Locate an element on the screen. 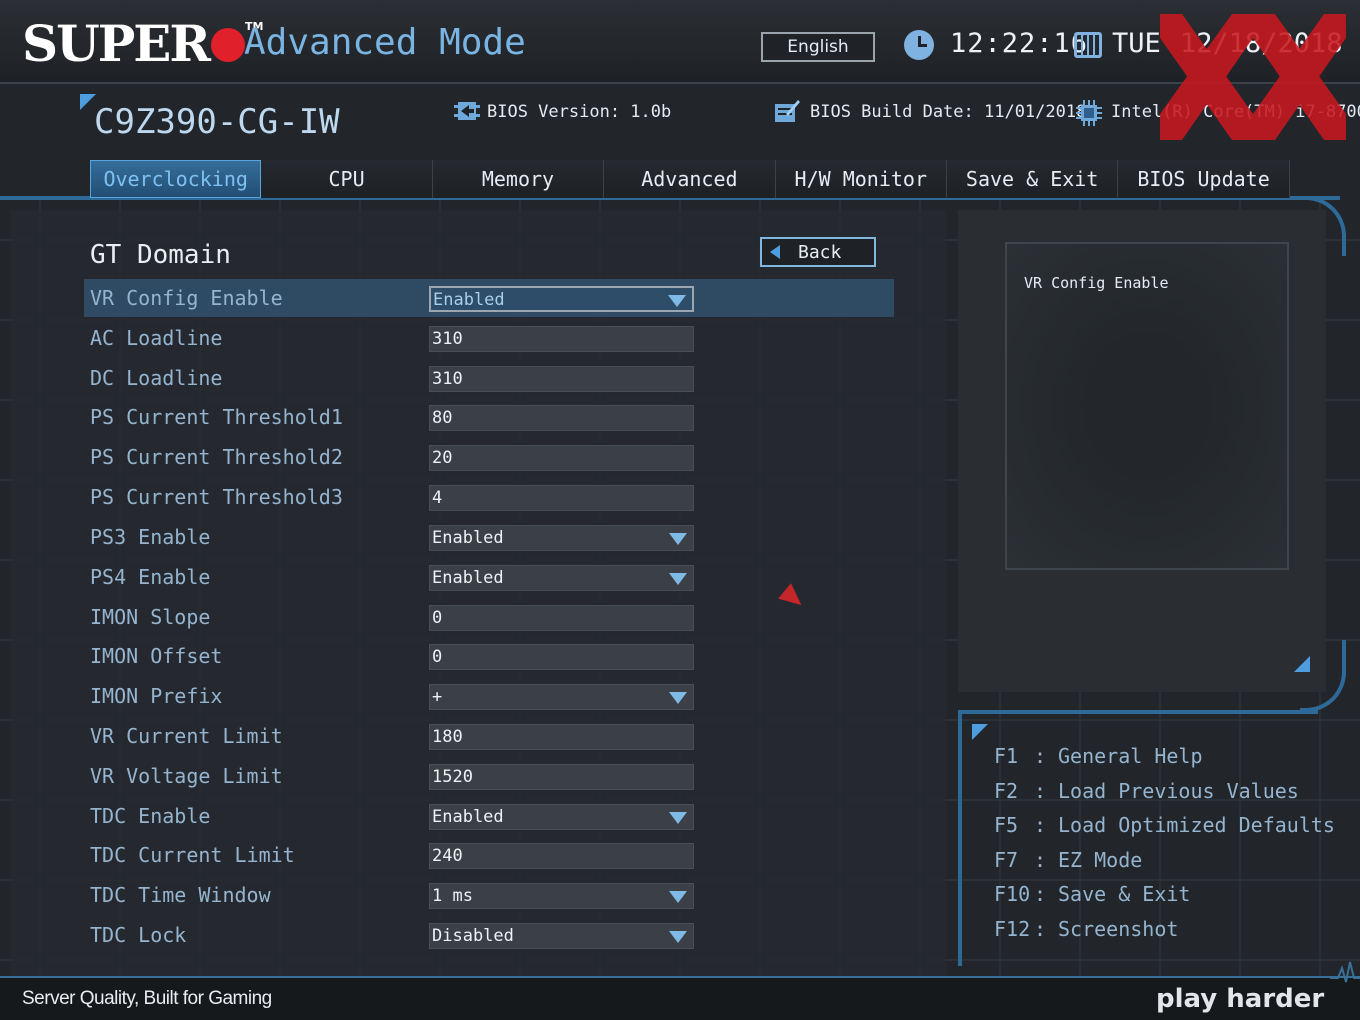  setting-row-tdc-lock: TDC Lock Disabled is located at coordinates (489, 935).